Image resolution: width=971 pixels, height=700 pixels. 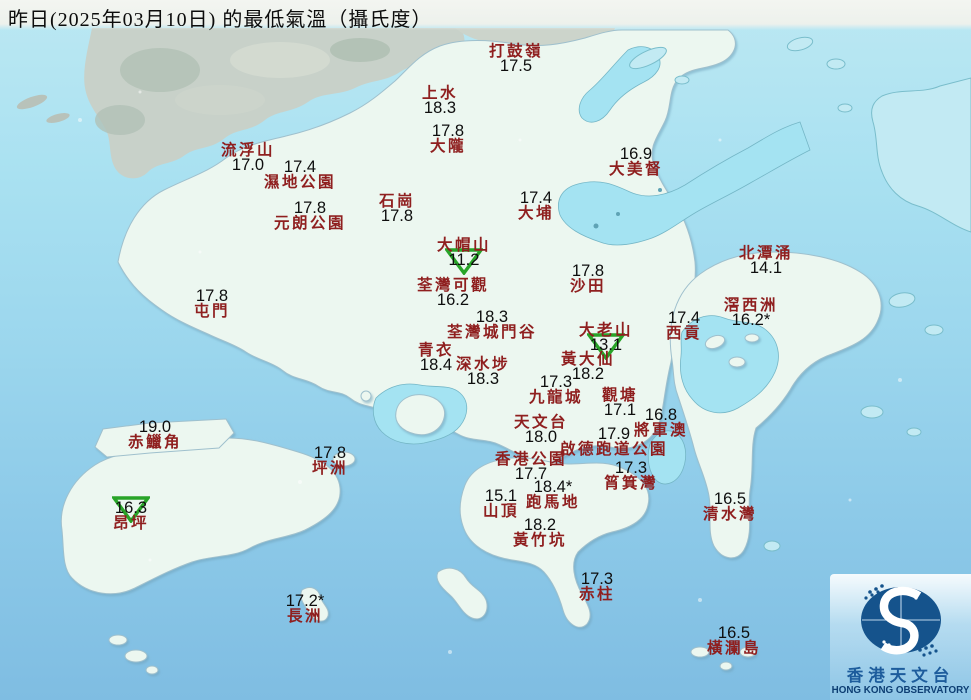 What do you see at coordinates (900, 620) in the screenshot?
I see `hko-logo-icon` at bounding box center [900, 620].